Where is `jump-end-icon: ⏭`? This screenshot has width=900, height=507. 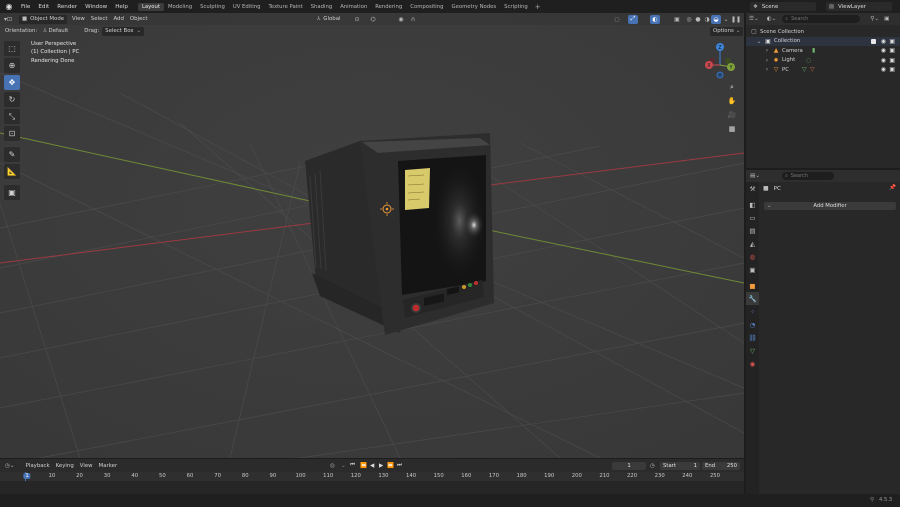 jump-end-icon: ⏭ is located at coordinates (399, 465).